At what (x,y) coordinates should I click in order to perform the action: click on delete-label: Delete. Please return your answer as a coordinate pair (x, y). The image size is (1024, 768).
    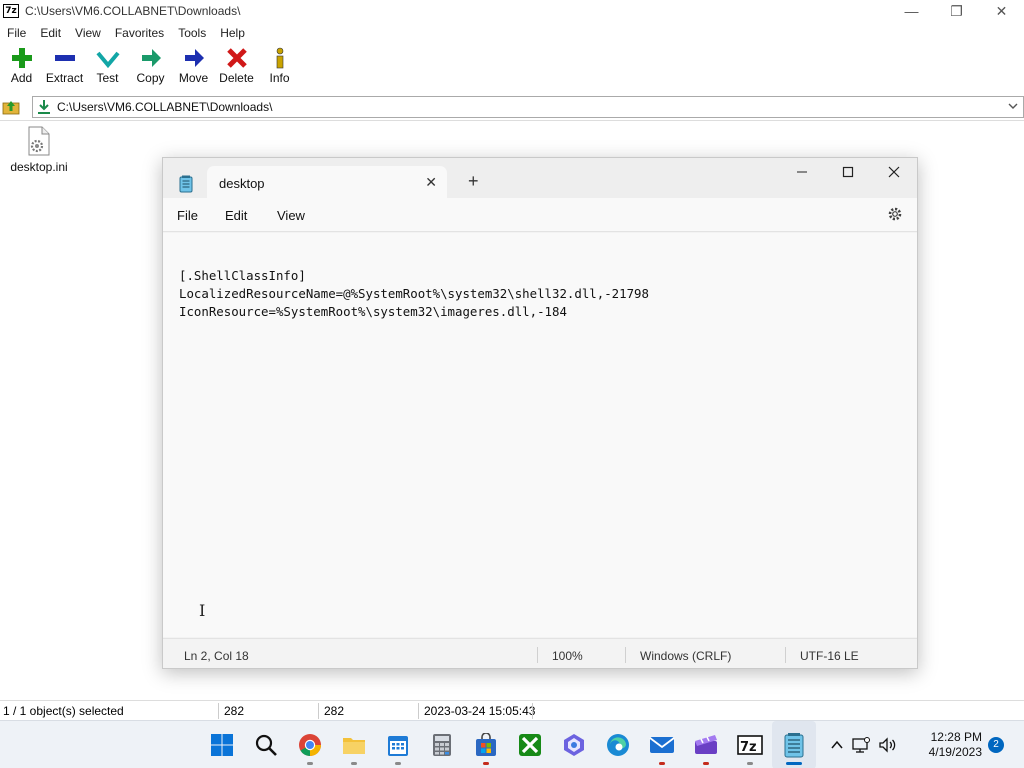
    Looking at the image, I should click on (236, 78).